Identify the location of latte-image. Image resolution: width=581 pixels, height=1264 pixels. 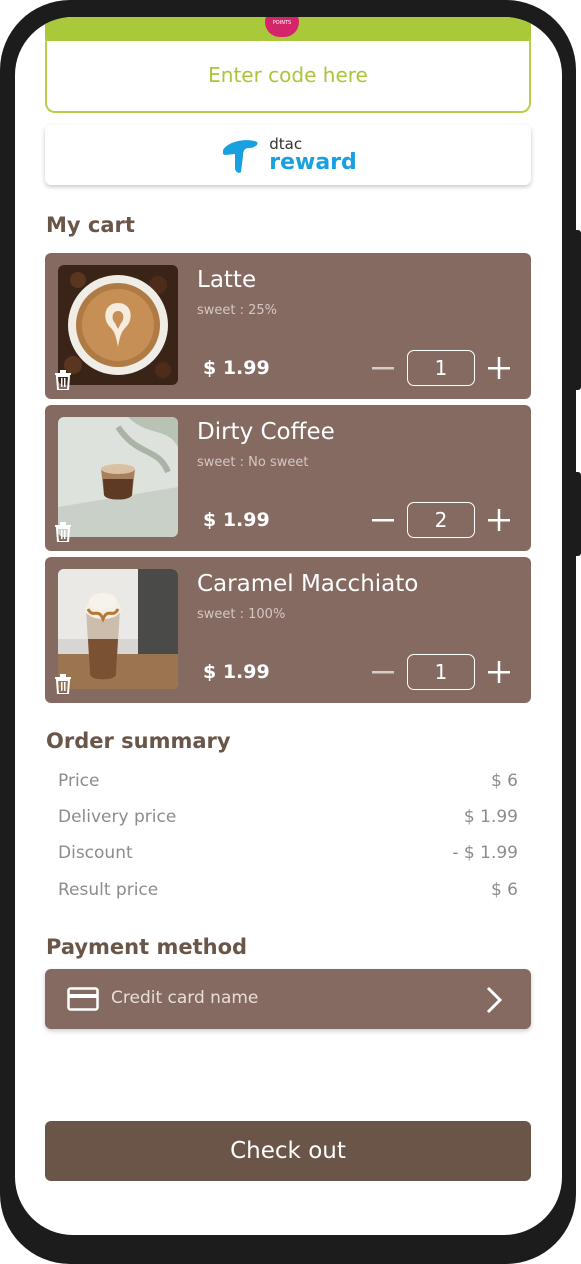
(118, 325).